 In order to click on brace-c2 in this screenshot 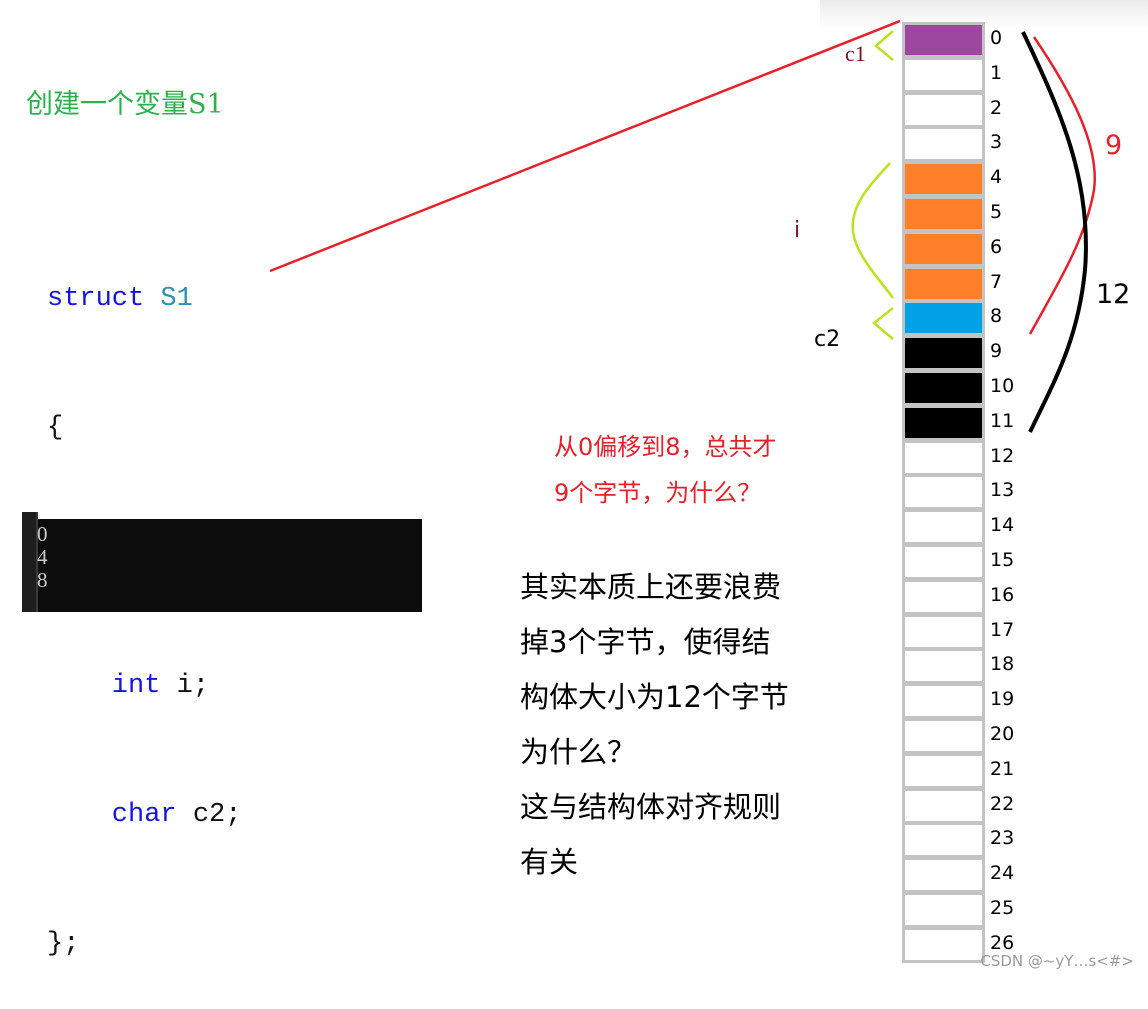, I will do `click(883, 323)`.